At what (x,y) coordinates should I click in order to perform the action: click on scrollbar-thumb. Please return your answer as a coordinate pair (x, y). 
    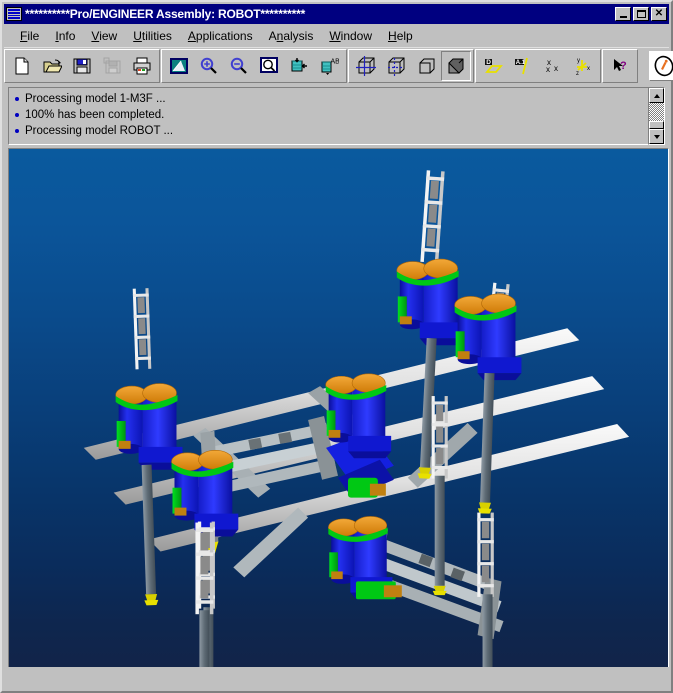
    Looking at the image, I should click on (656, 125).